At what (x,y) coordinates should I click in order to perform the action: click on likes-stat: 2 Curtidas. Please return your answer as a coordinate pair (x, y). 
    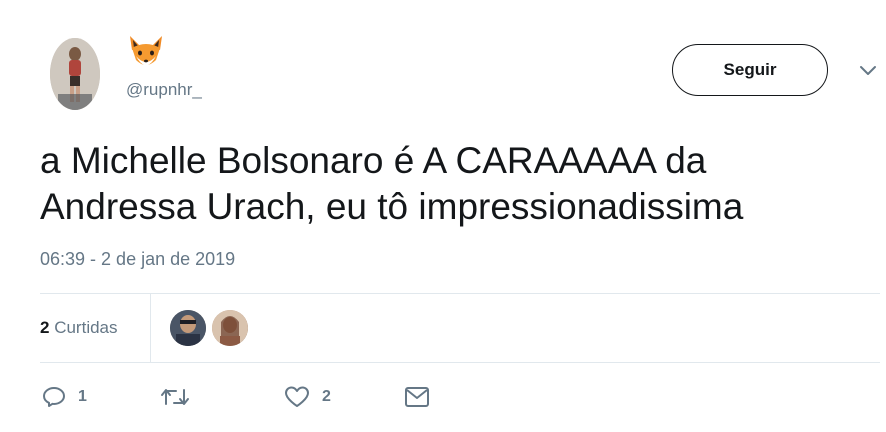
    Looking at the image, I should click on (79, 328).